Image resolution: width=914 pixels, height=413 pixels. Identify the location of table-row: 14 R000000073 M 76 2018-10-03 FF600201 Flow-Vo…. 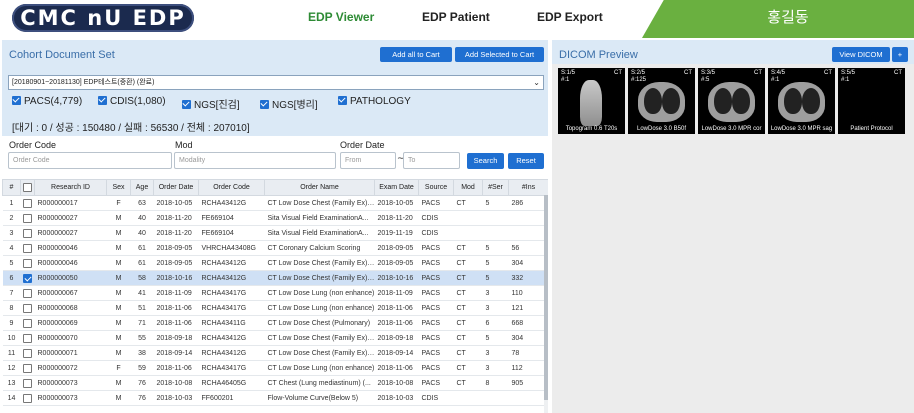
(275, 398).